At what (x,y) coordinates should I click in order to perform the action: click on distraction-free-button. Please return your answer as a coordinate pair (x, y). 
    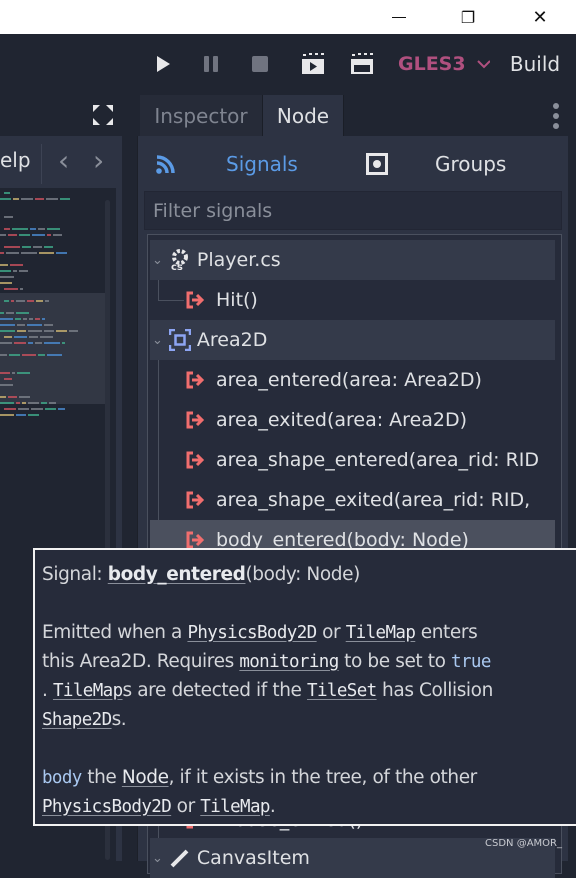
    Looking at the image, I should click on (103, 117).